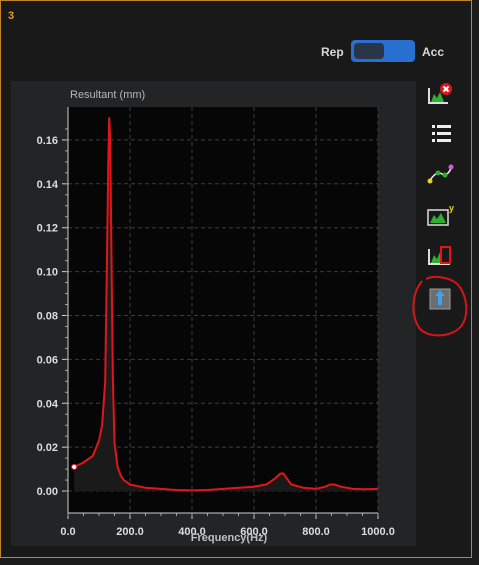 The height and width of the screenshot is (565, 479). Describe the element at coordinates (47, 448) in the screenshot. I see `y-tick-label: 0.02` at that location.